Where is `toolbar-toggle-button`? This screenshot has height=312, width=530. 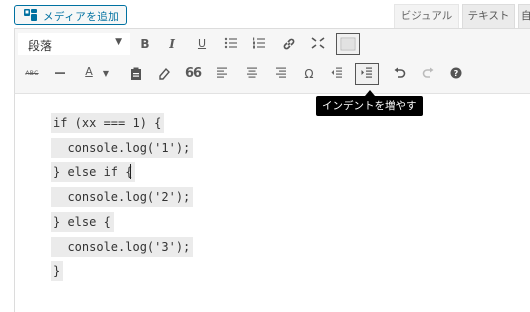 toolbar-toggle-button is located at coordinates (348, 44).